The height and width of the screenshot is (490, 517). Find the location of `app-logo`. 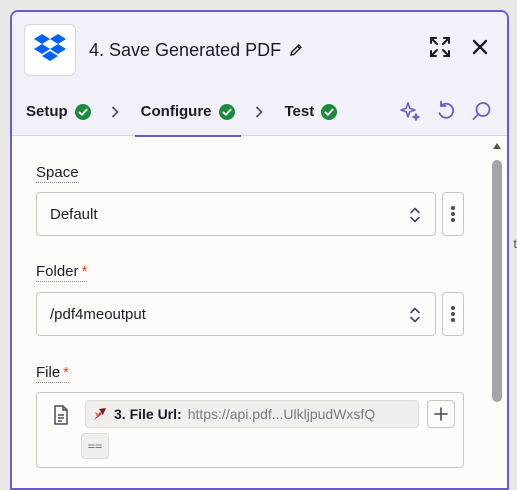

app-logo is located at coordinates (50, 50).